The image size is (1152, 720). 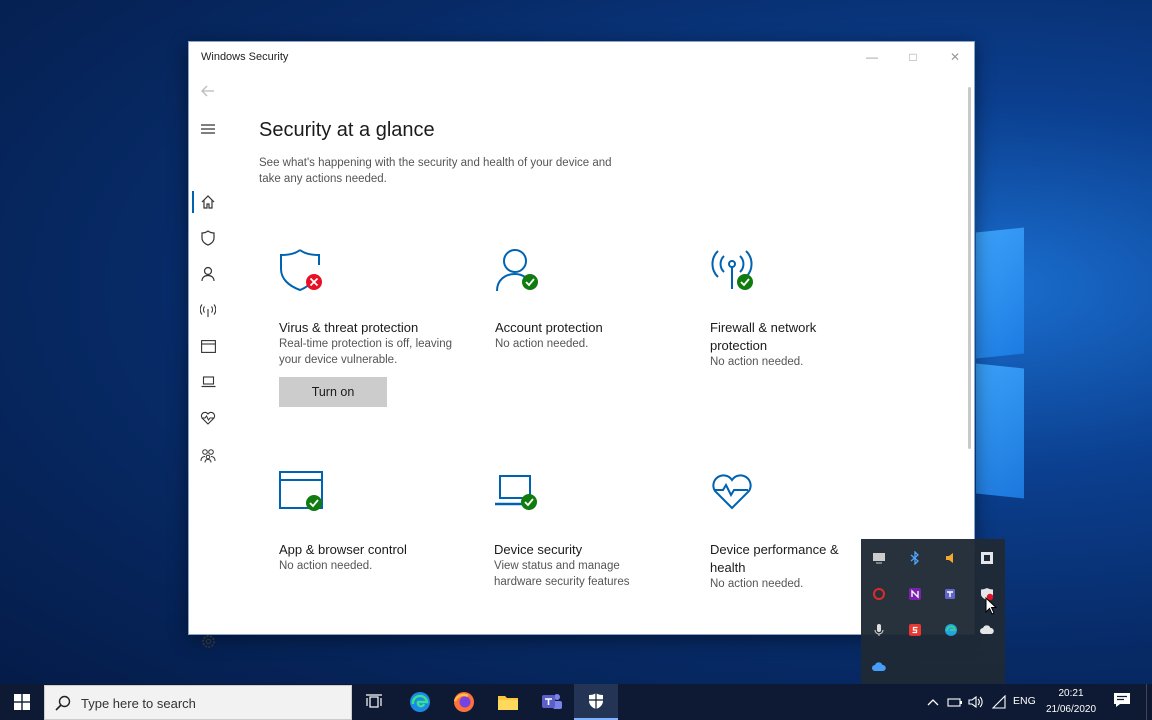 What do you see at coordinates (915, 594) in the screenshot?
I see `onenote-tray-icon` at bounding box center [915, 594].